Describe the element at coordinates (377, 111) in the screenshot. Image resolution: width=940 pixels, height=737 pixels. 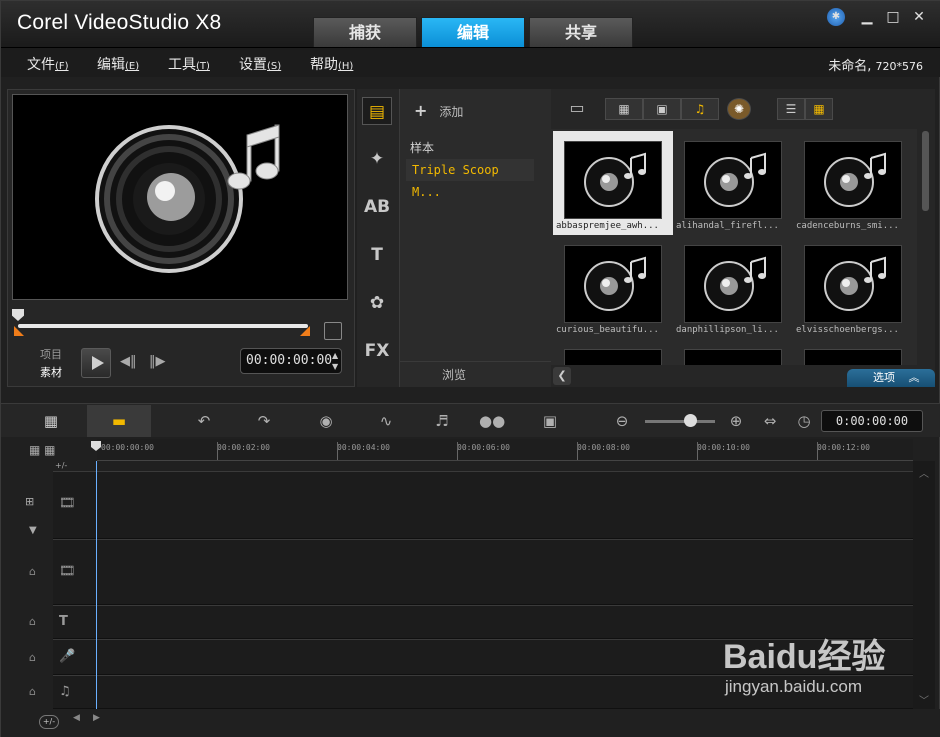
I see `media-library-icon: ▤` at that location.